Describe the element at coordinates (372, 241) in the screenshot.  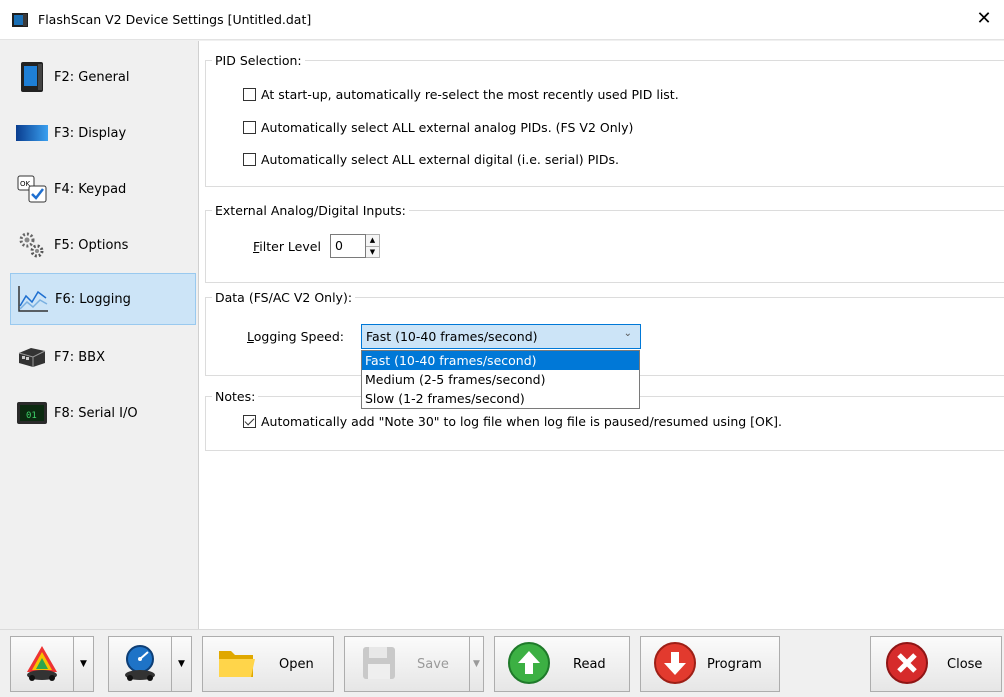
I see `spin-up-button: ▲` at that location.